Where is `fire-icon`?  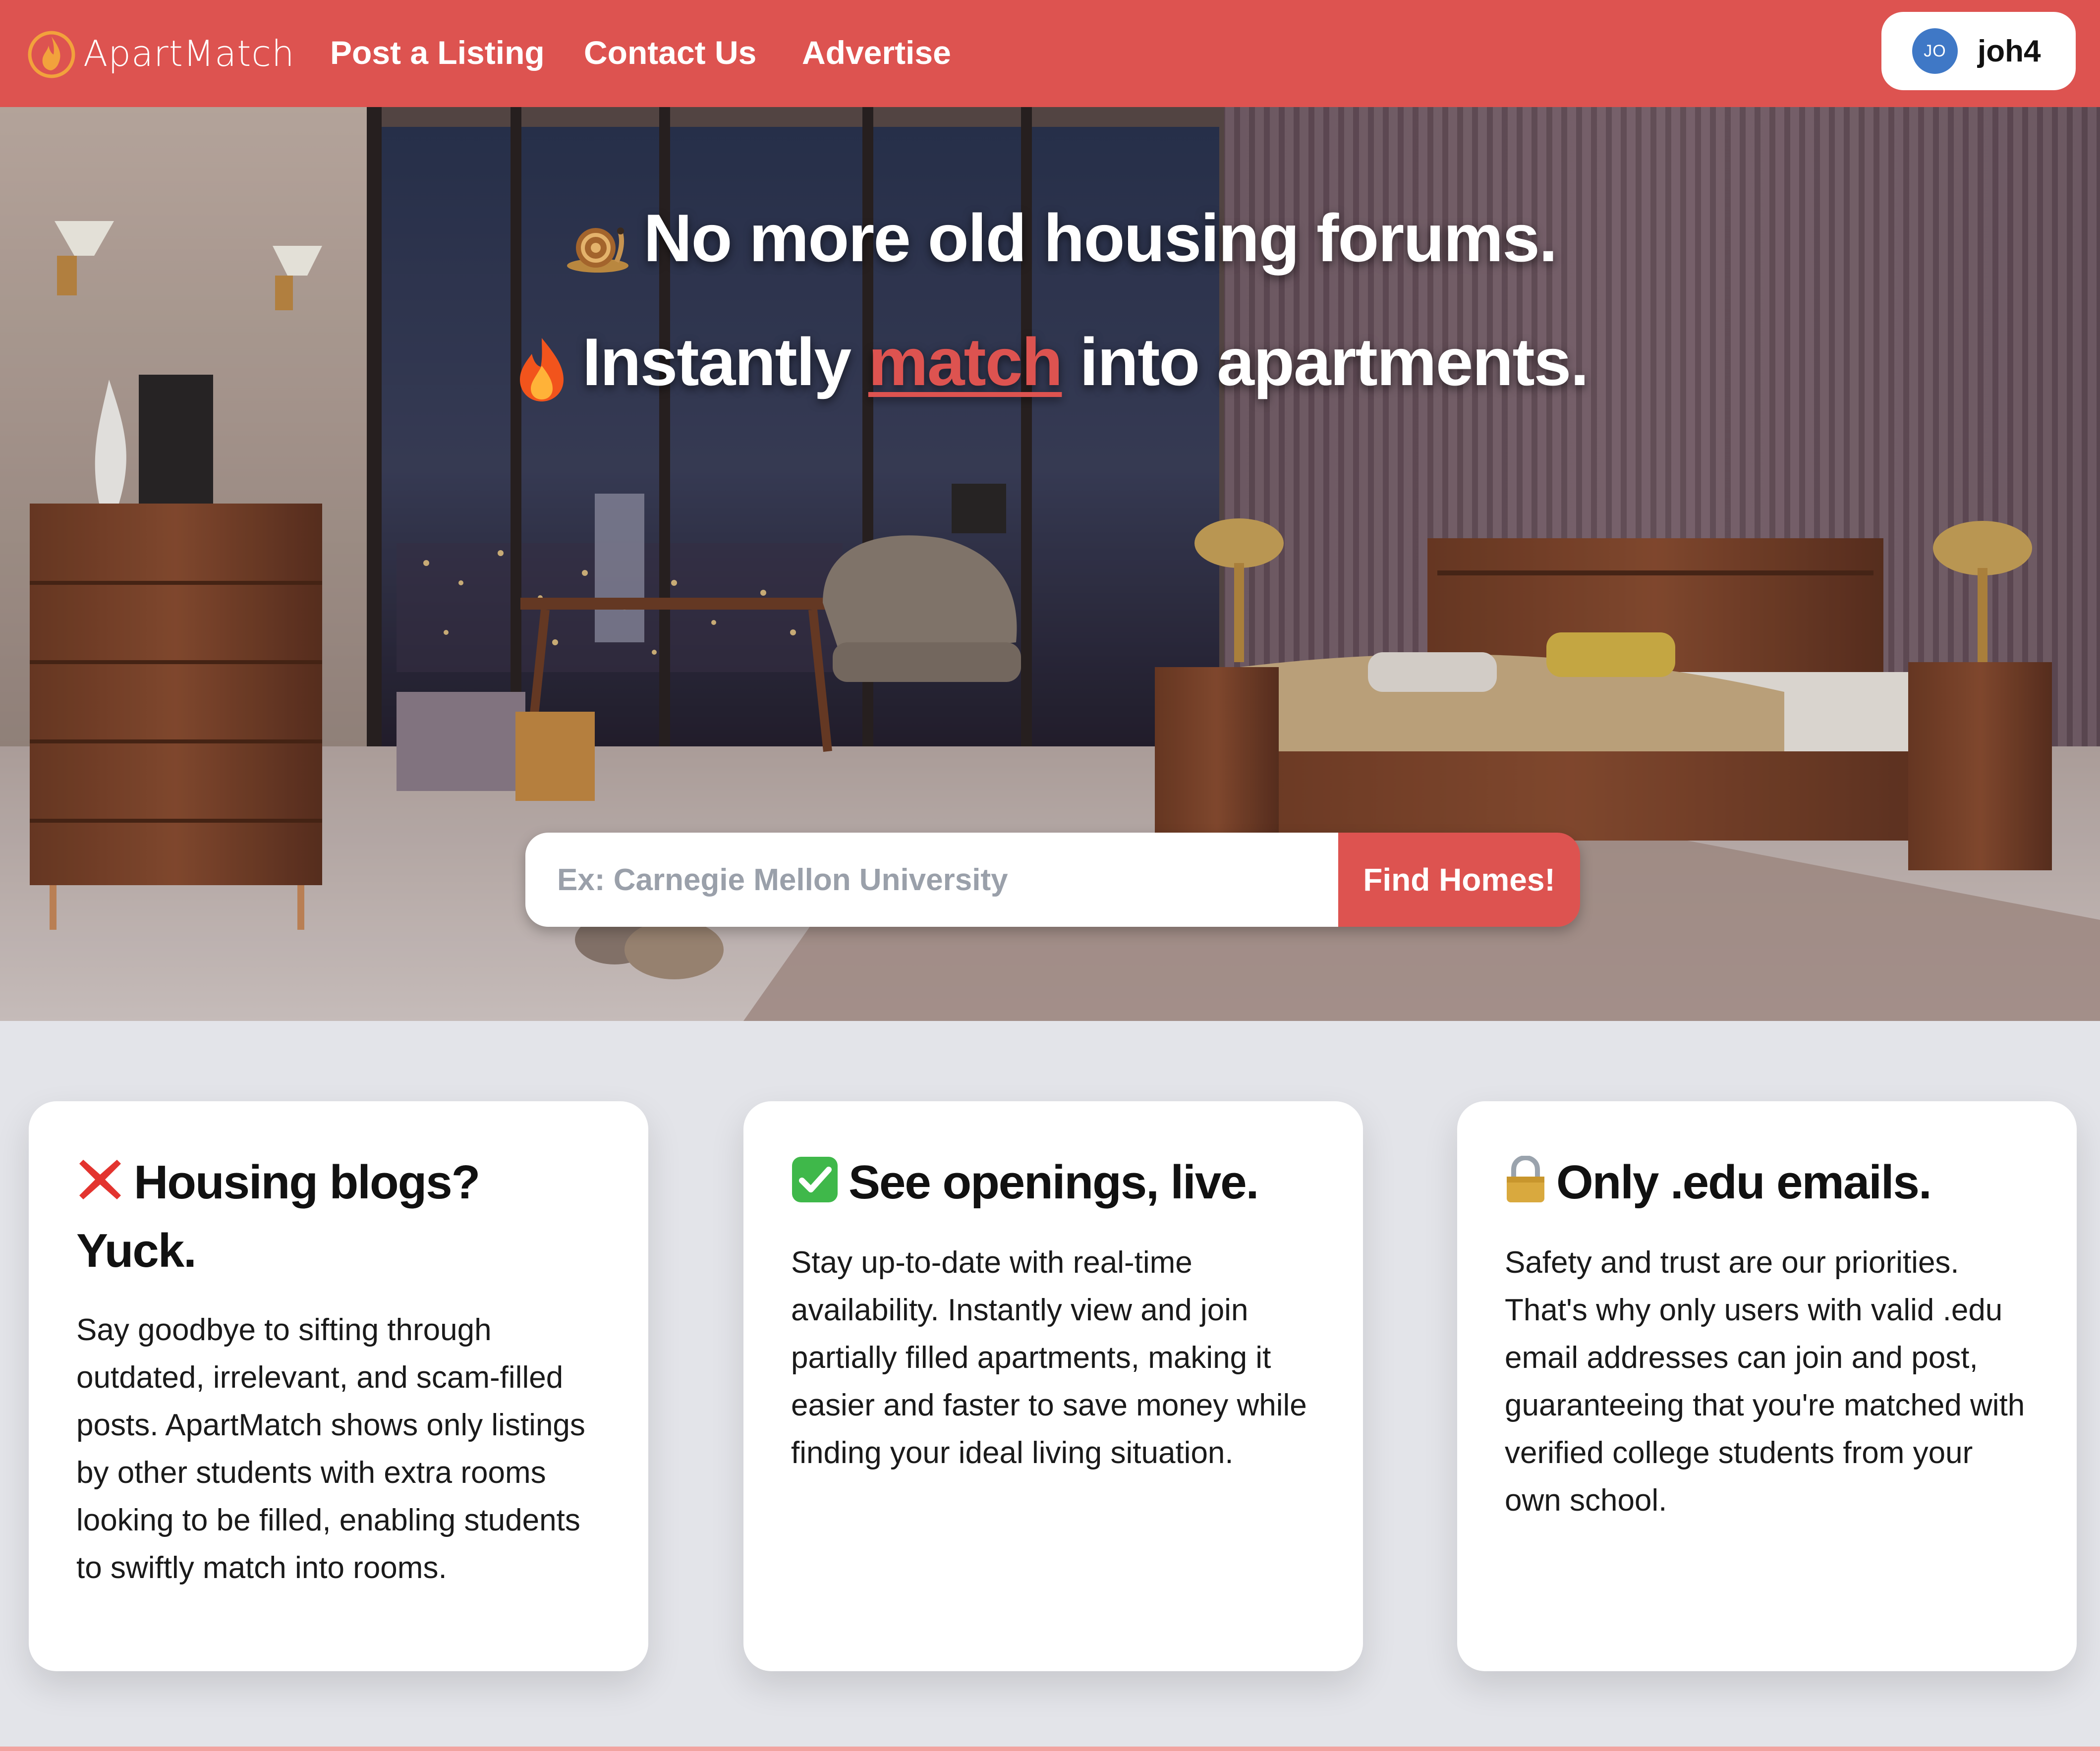 fire-icon is located at coordinates (541, 365).